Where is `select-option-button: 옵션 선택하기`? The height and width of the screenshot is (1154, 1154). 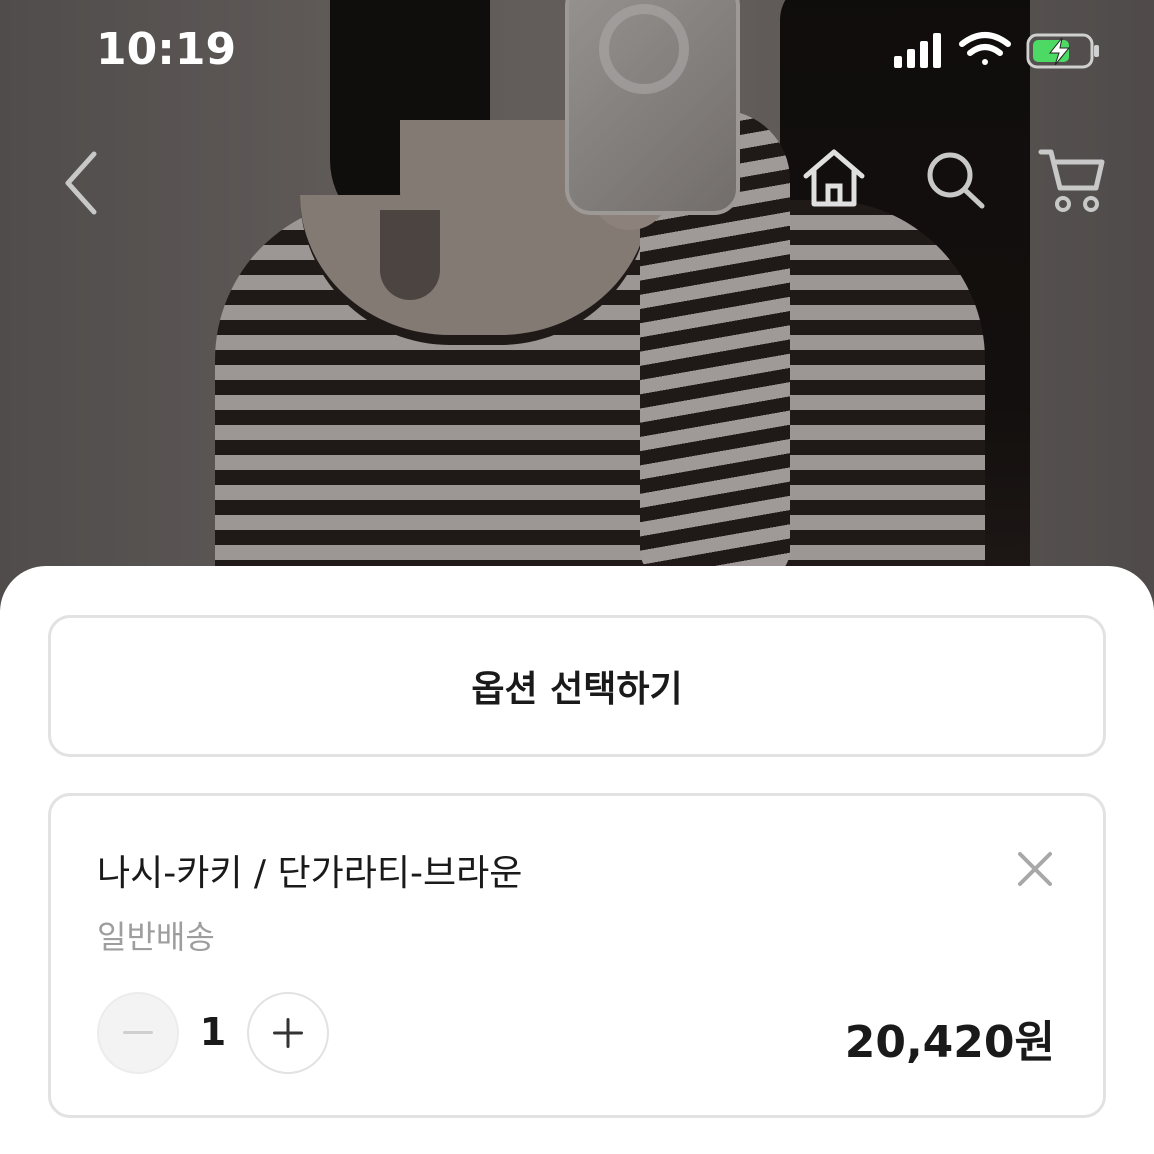
select-option-button: 옵션 선택하기 is located at coordinates (577, 686).